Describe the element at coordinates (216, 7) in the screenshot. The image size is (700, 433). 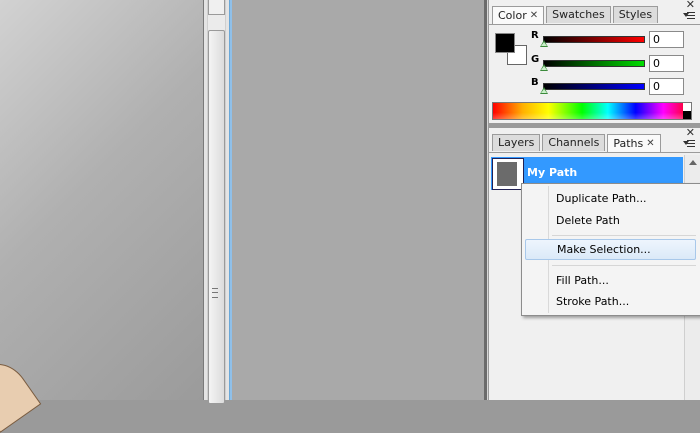
I see `scrollbar-up-button` at that location.